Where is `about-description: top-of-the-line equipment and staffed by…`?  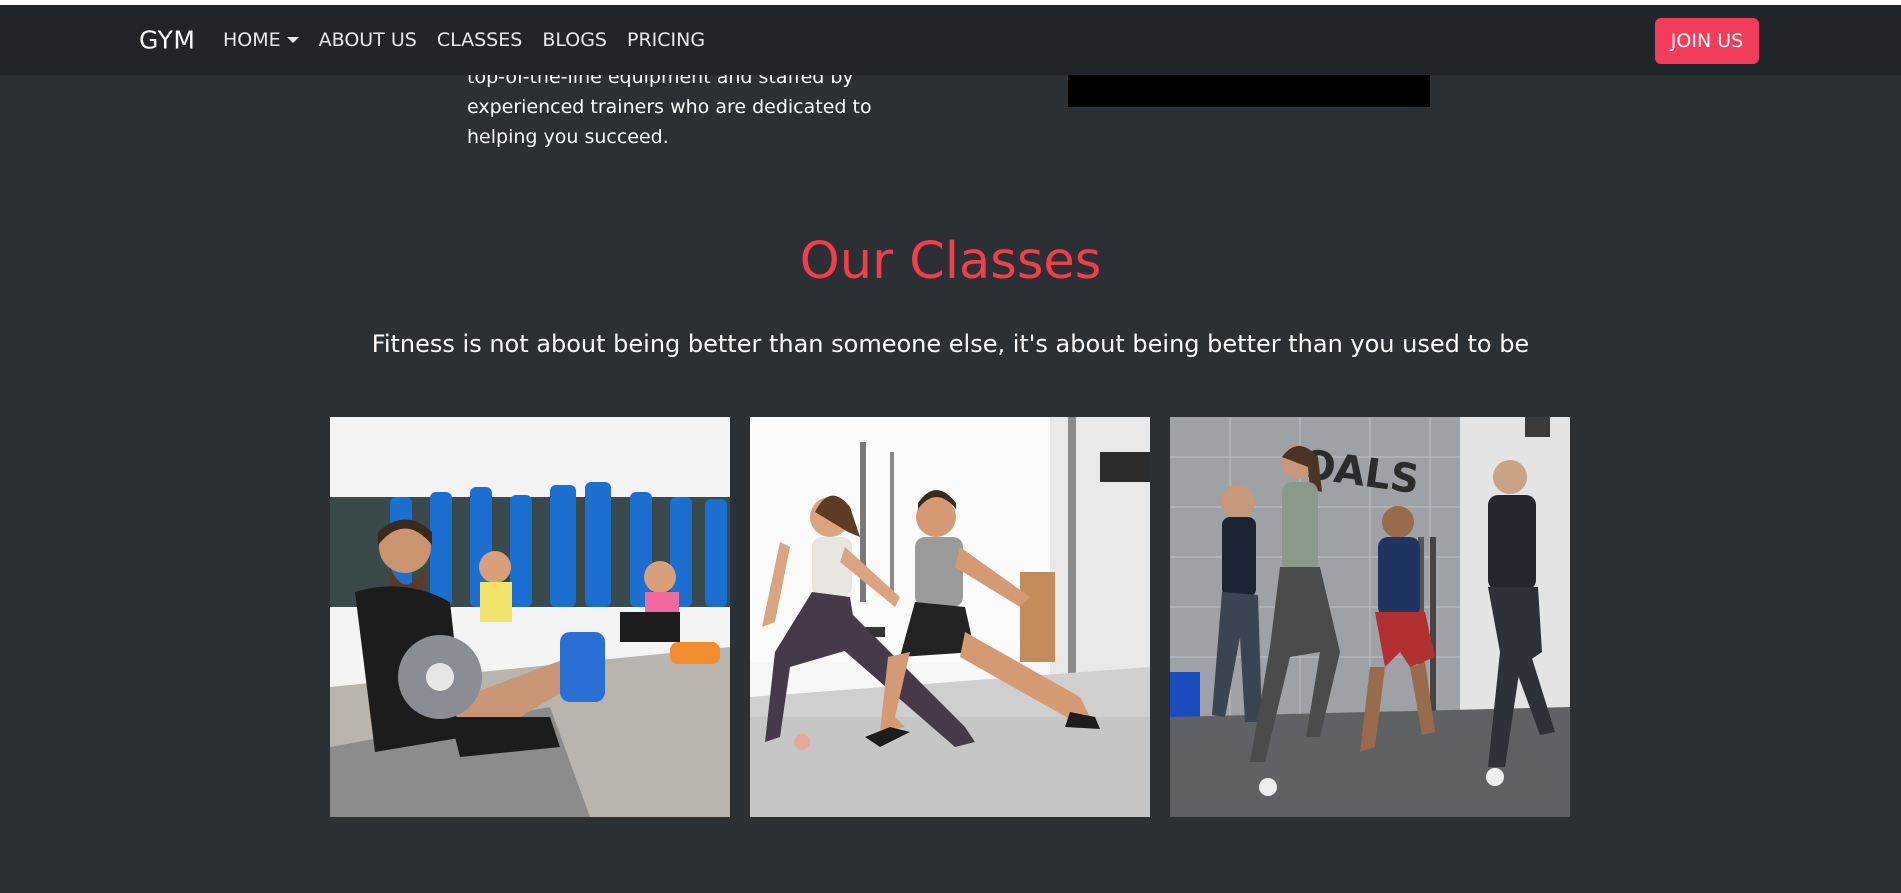 about-description: top-of-the-line equipment and staffed by… is located at coordinates (687, 113).